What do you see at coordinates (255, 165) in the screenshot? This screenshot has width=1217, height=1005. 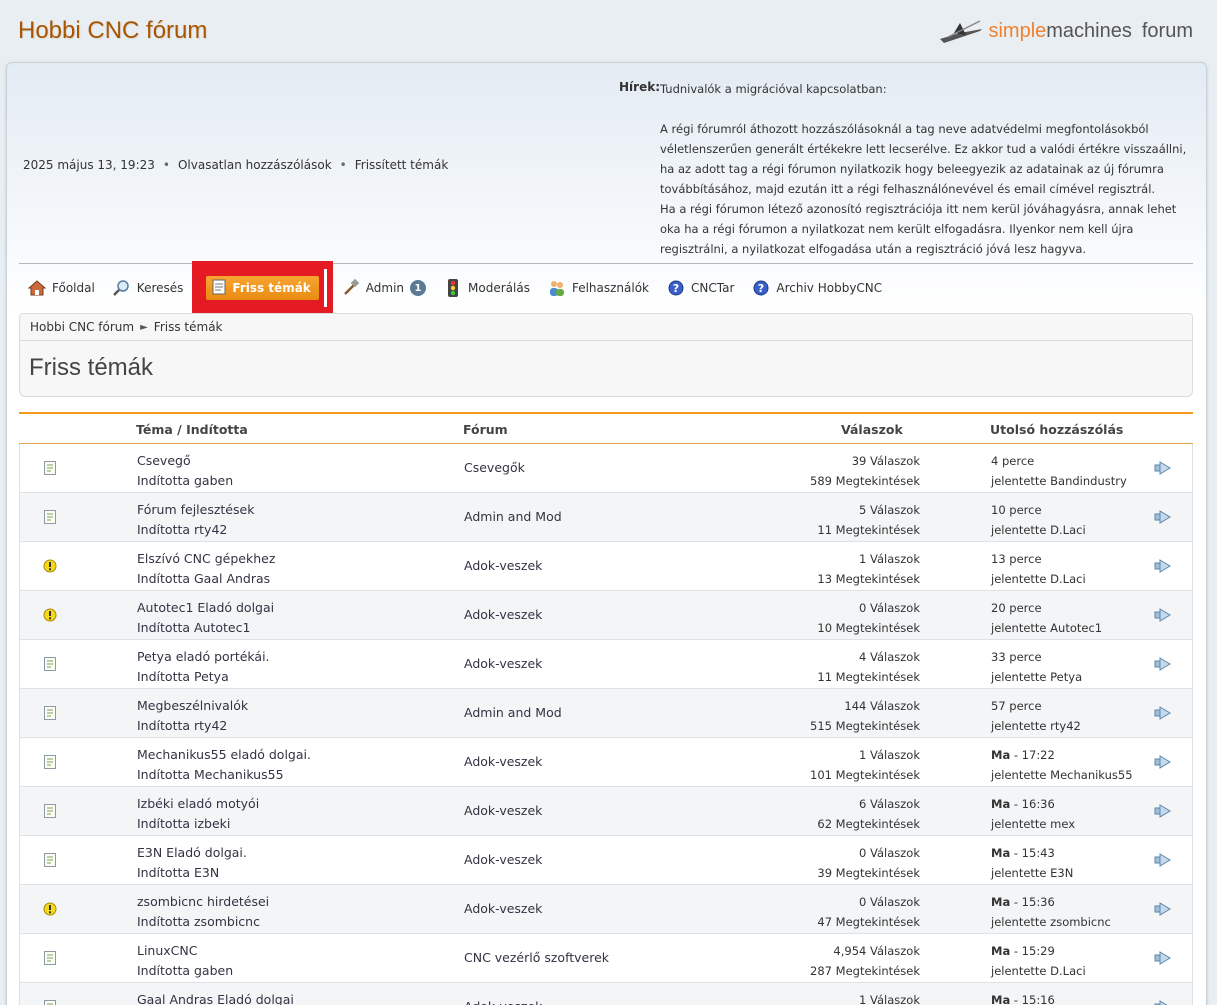 I see `unread-link: Olvasatlan hozzászólások` at bounding box center [255, 165].